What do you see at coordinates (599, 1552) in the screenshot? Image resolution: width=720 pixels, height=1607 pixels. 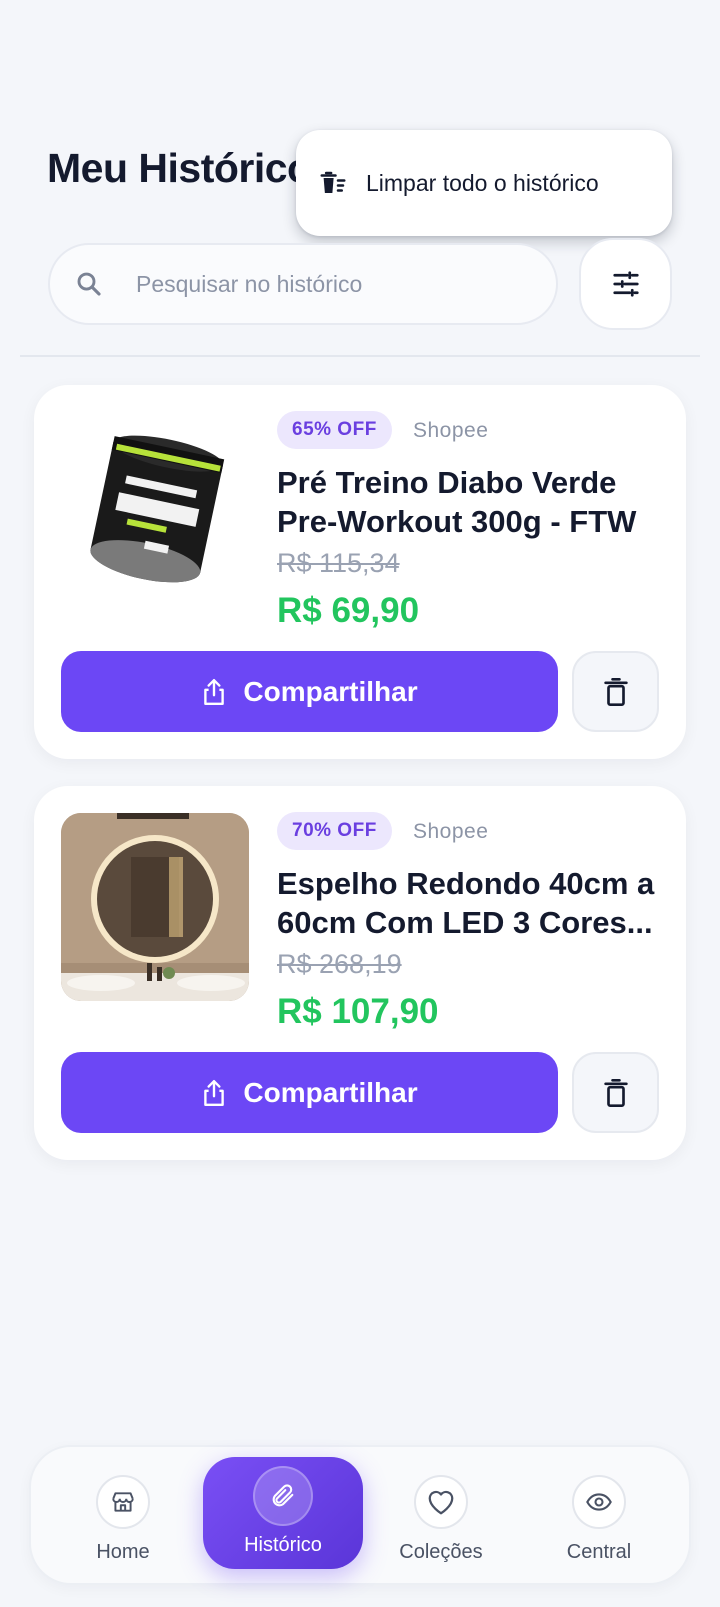 I see `nav-label: Central` at bounding box center [599, 1552].